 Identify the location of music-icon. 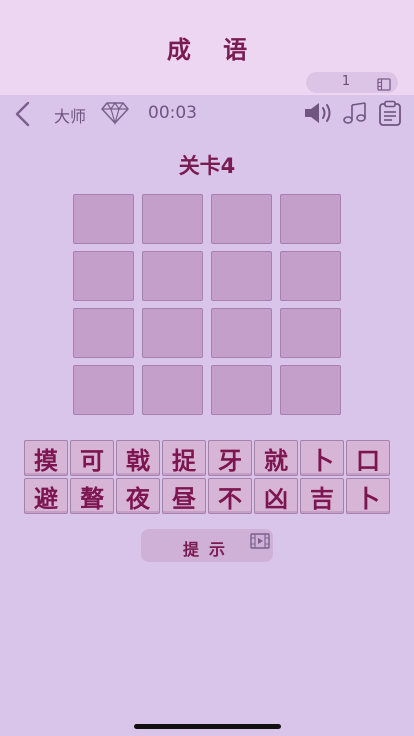
(354, 113).